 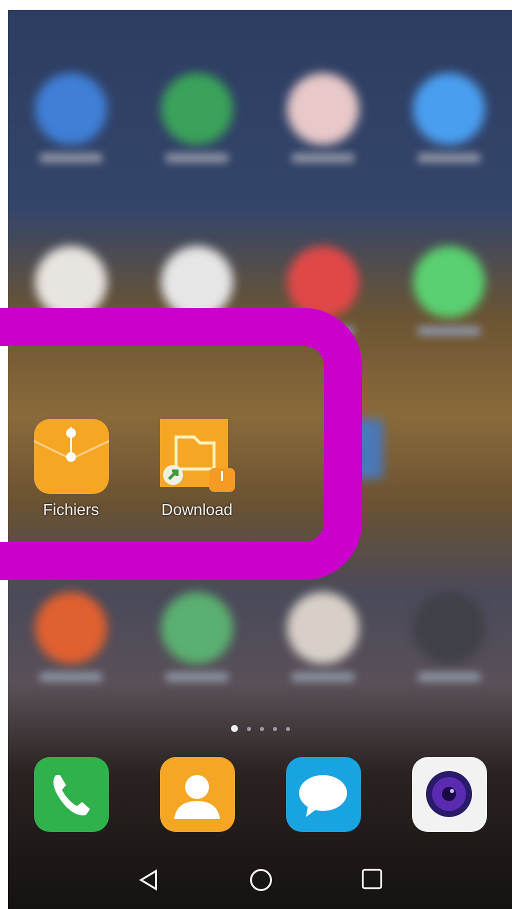 I want to click on person-icon, so click(x=197, y=794).